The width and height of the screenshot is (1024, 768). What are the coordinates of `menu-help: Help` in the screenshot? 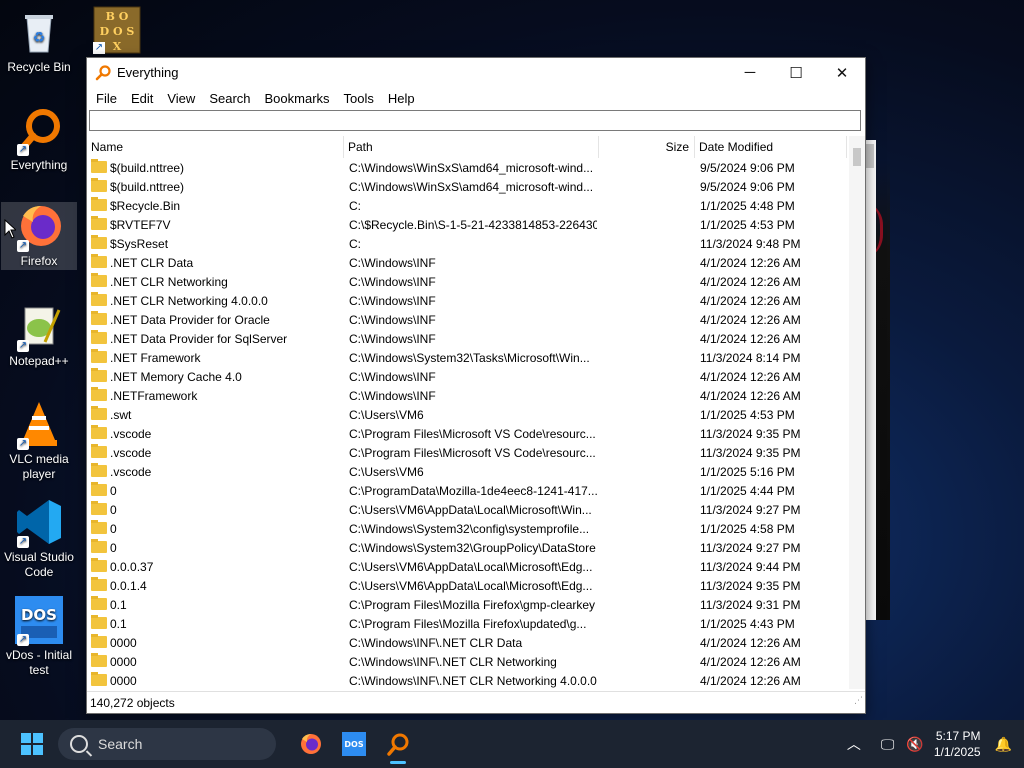 It's located at (401, 98).